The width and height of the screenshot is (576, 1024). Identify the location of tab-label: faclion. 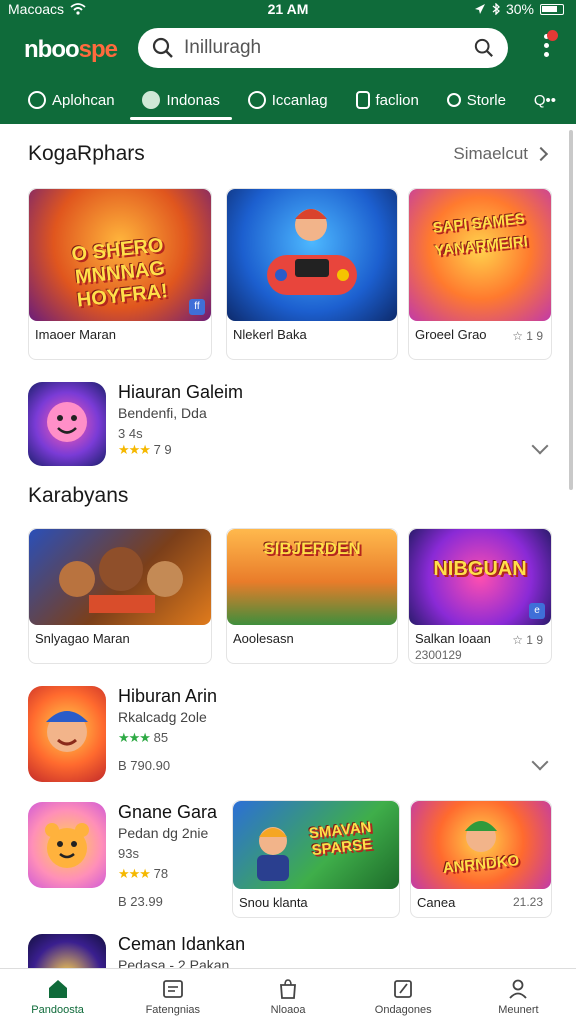
(397, 100).